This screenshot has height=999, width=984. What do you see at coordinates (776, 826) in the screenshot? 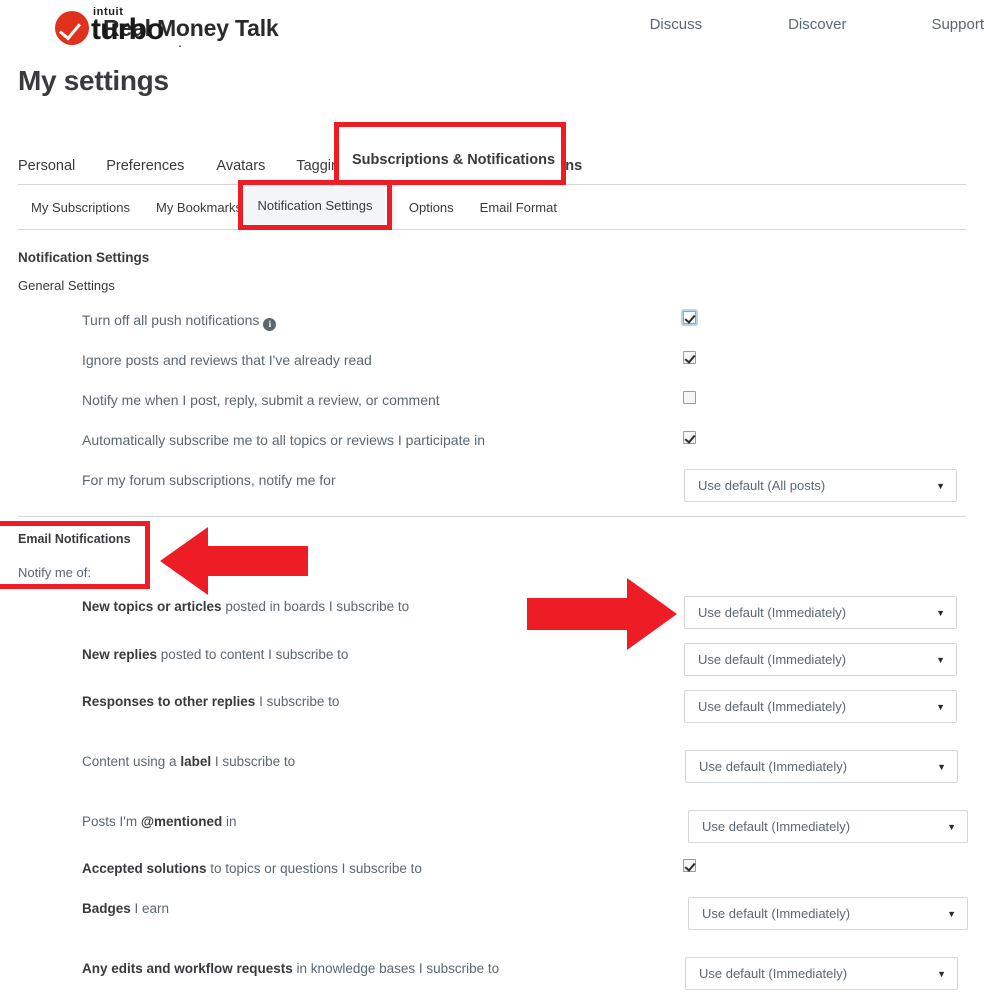
I see `select-mentioned-value: Use default (Immediately)` at bounding box center [776, 826].